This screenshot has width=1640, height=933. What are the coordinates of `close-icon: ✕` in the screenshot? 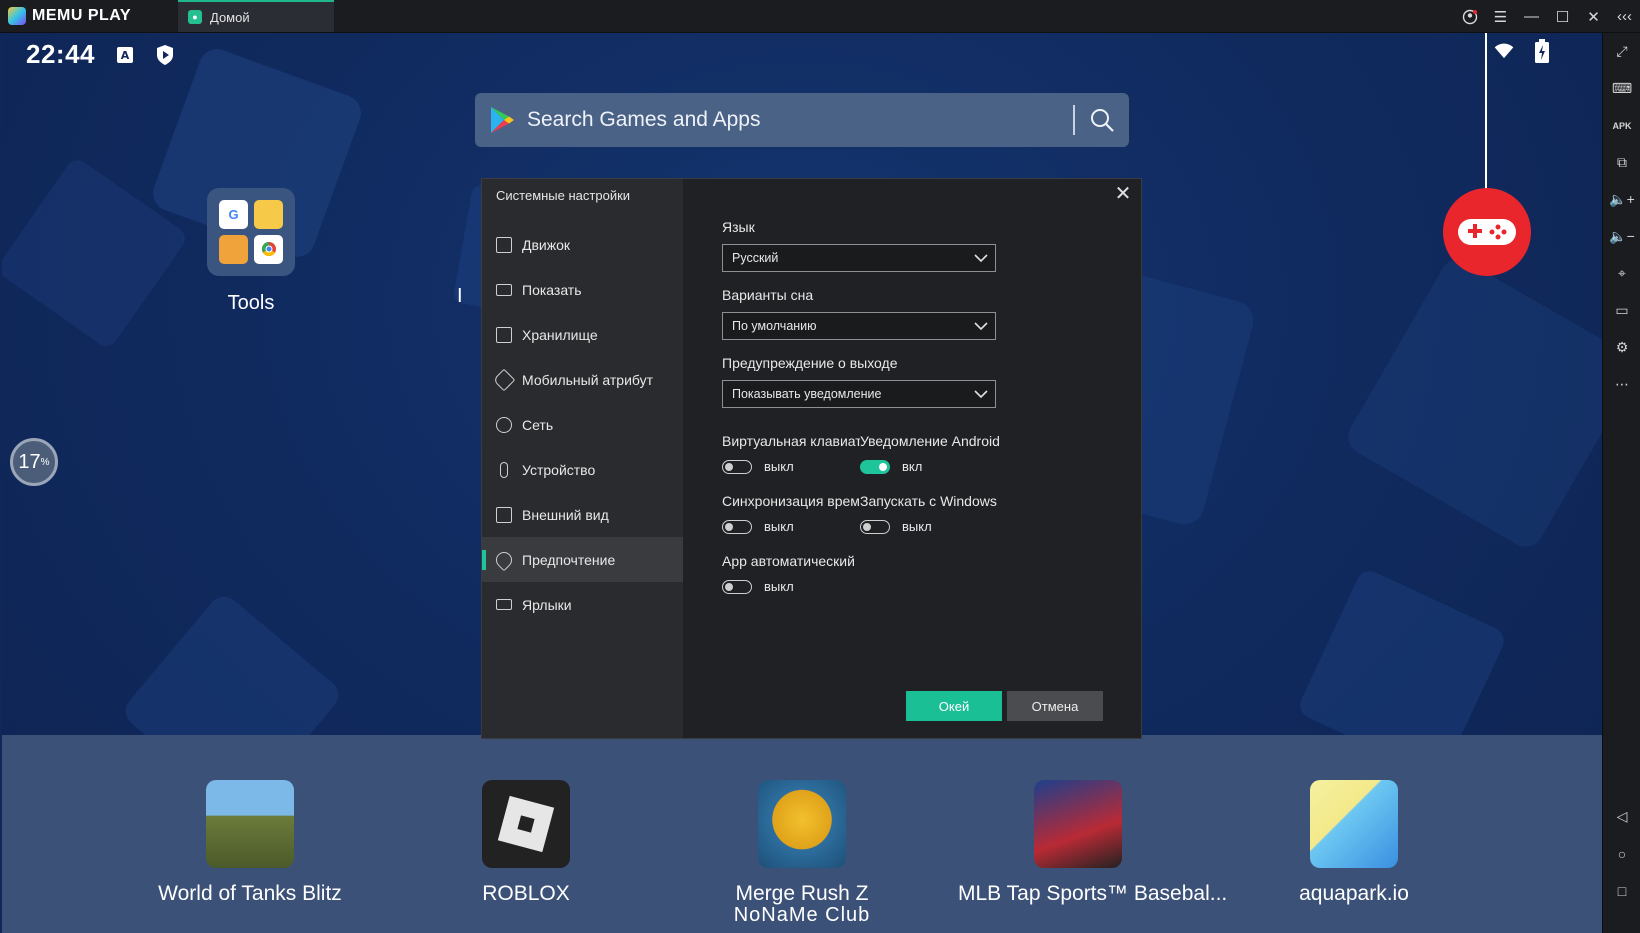 It's located at (1593, 16).